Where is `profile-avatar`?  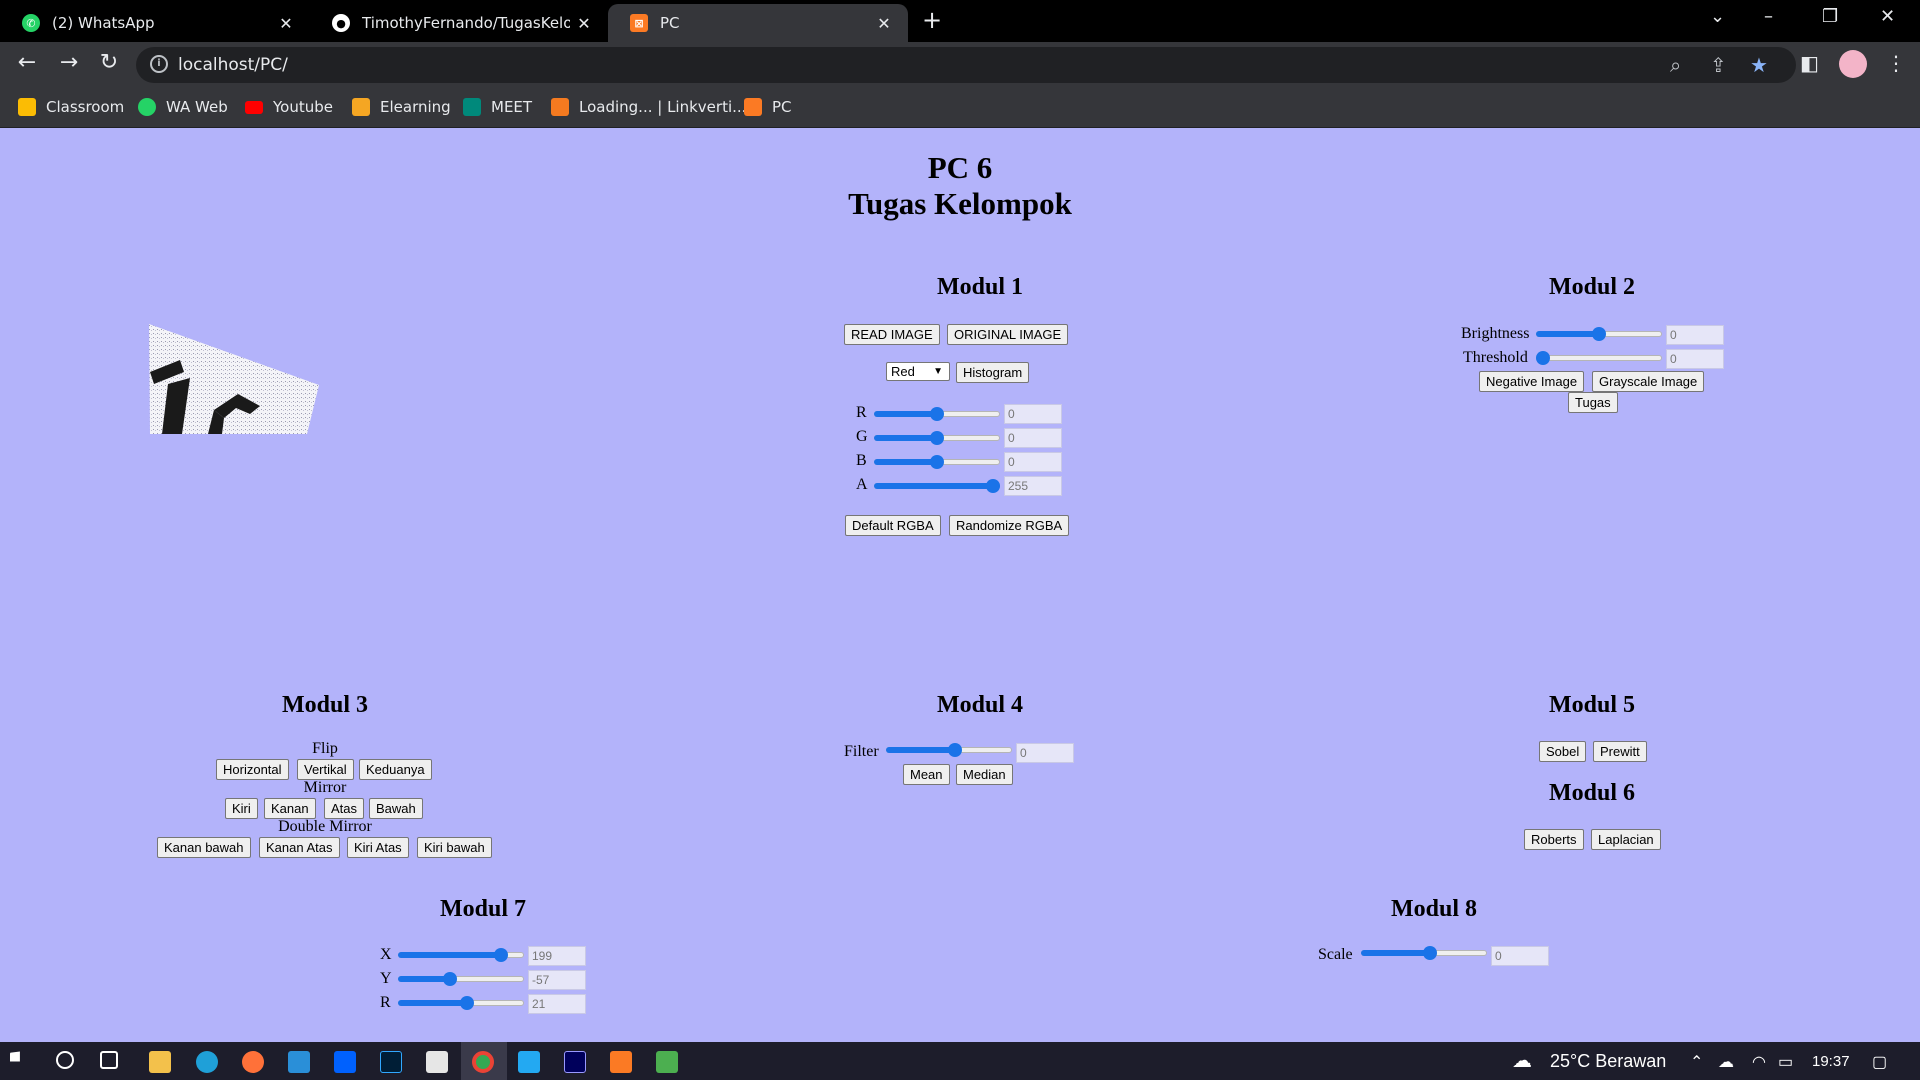 profile-avatar is located at coordinates (1853, 64).